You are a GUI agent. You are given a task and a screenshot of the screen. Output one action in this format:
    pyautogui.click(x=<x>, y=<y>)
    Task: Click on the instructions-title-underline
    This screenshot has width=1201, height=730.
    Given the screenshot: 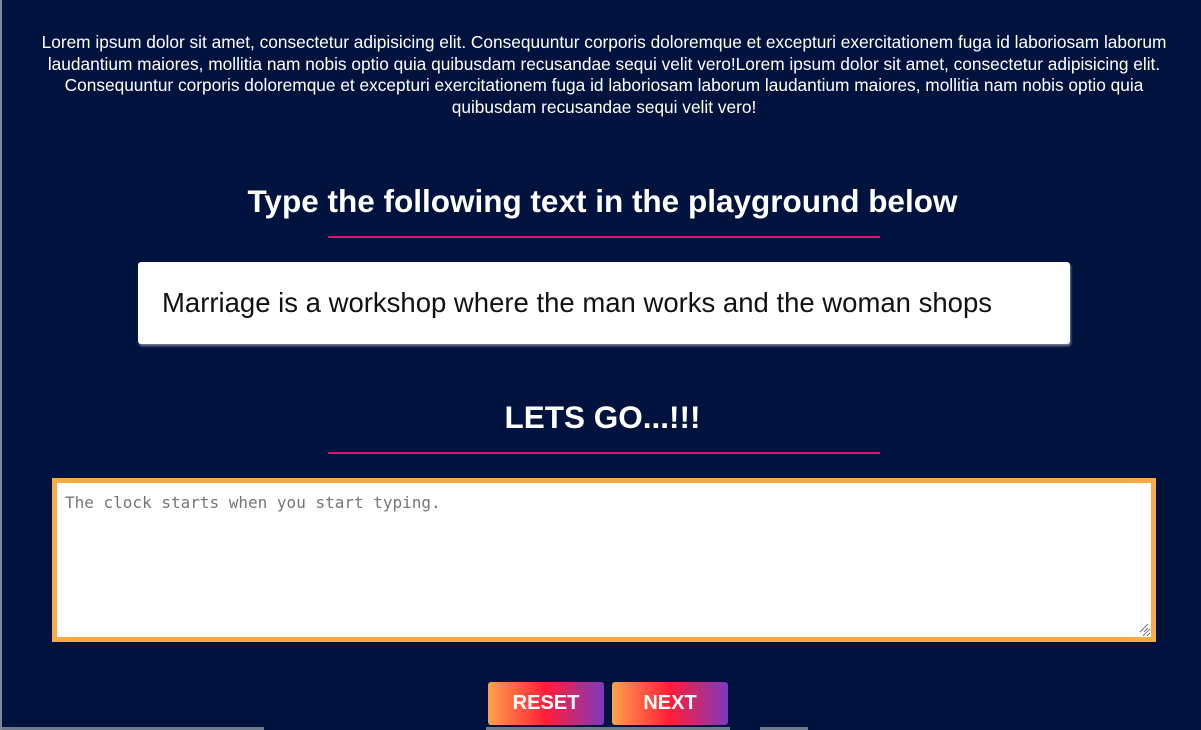 What is the action you would take?
    pyautogui.click(x=604, y=237)
    